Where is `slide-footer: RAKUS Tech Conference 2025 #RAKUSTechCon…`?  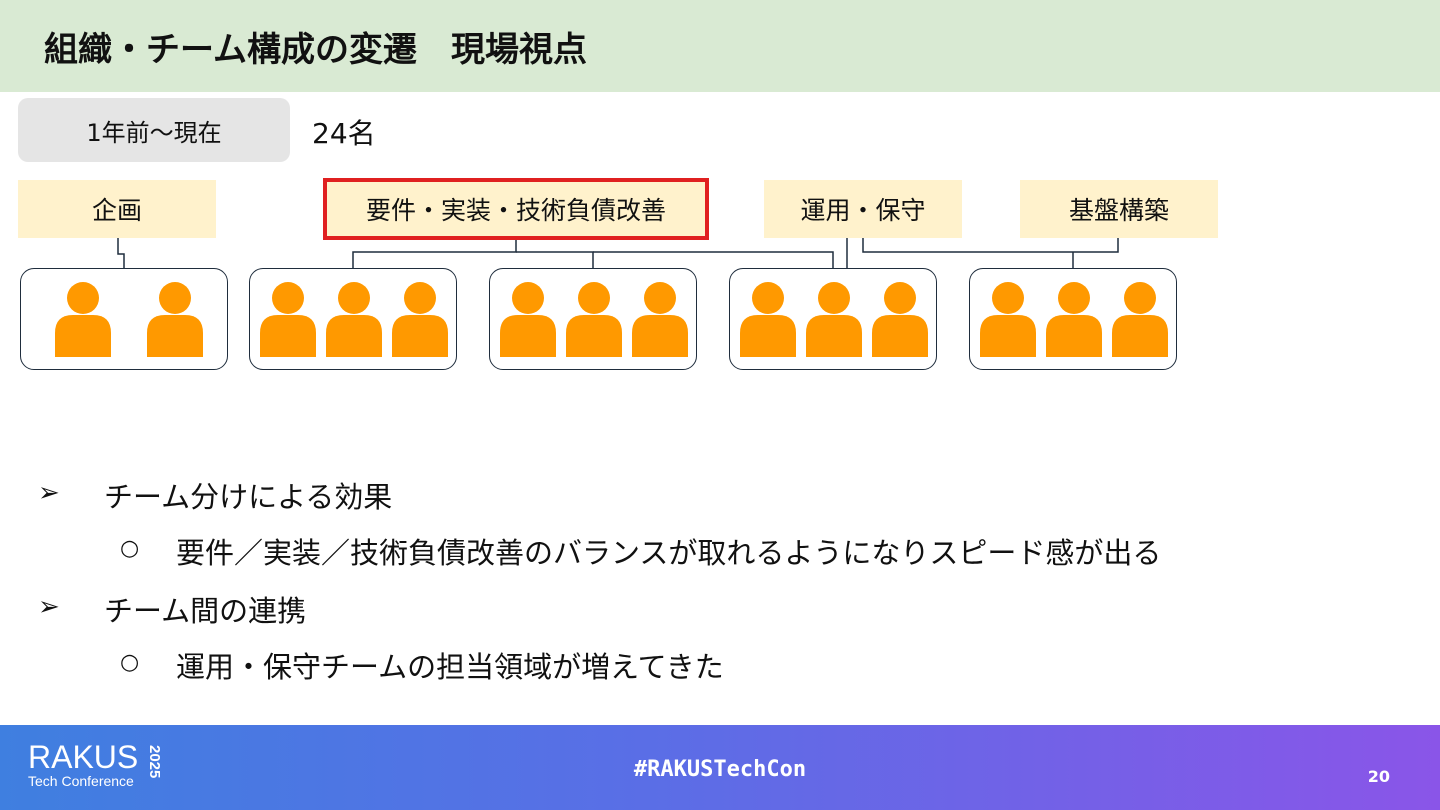 slide-footer: RAKUS Tech Conference 2025 #RAKUSTechCon… is located at coordinates (720, 767).